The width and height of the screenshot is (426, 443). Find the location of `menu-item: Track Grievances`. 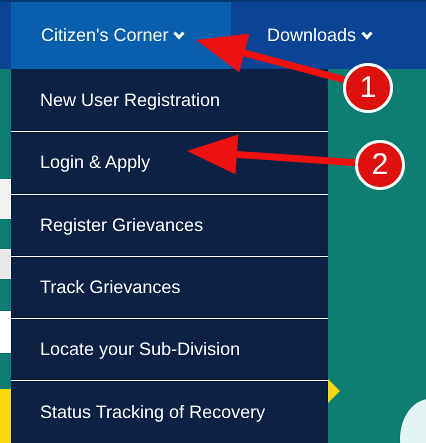

menu-item: Track Grievances is located at coordinates (169, 287).